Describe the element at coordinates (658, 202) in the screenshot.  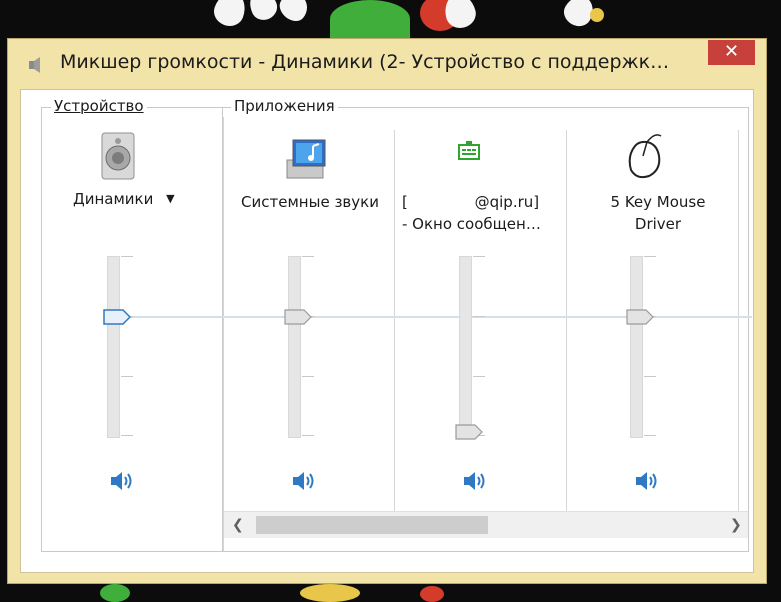
I see `app-name-mouse-line1: 5 Key Mouse` at that location.